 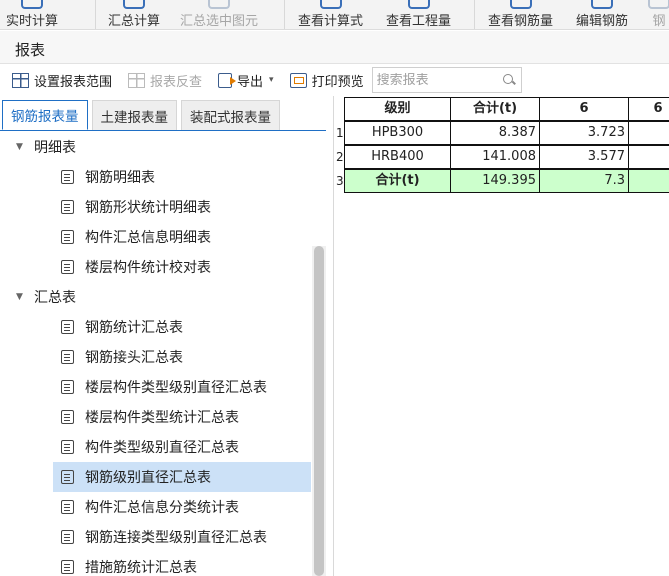 What do you see at coordinates (495, 181) in the screenshot?
I see `table-cell-grand-total: 149.395` at bounding box center [495, 181].